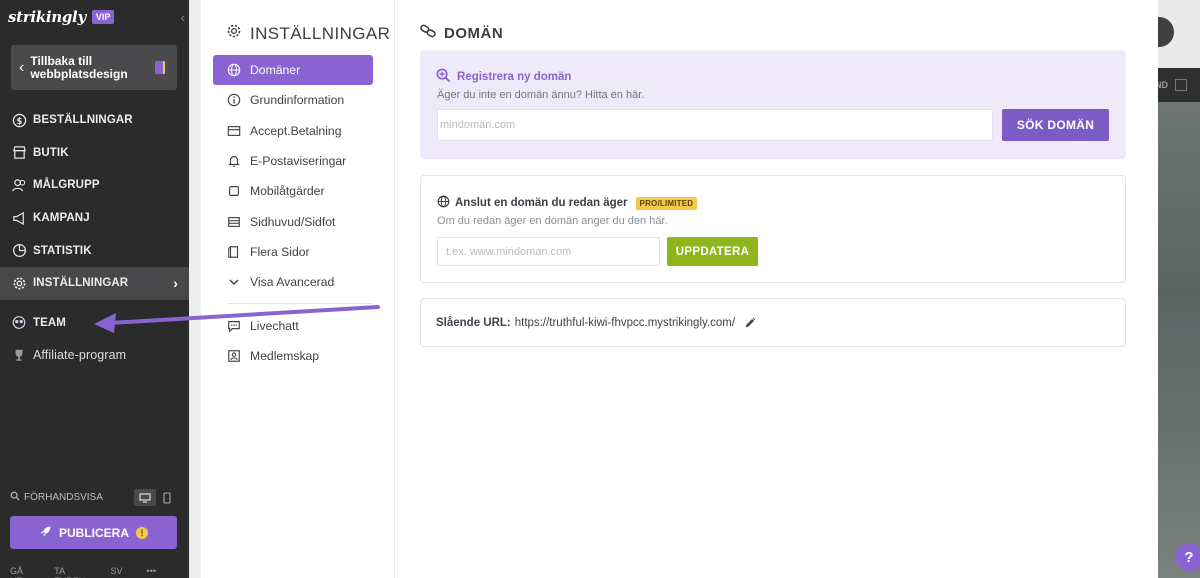 The image size is (1200, 578). Describe the element at coordinates (145, 497) in the screenshot. I see `desktop-icon` at that location.